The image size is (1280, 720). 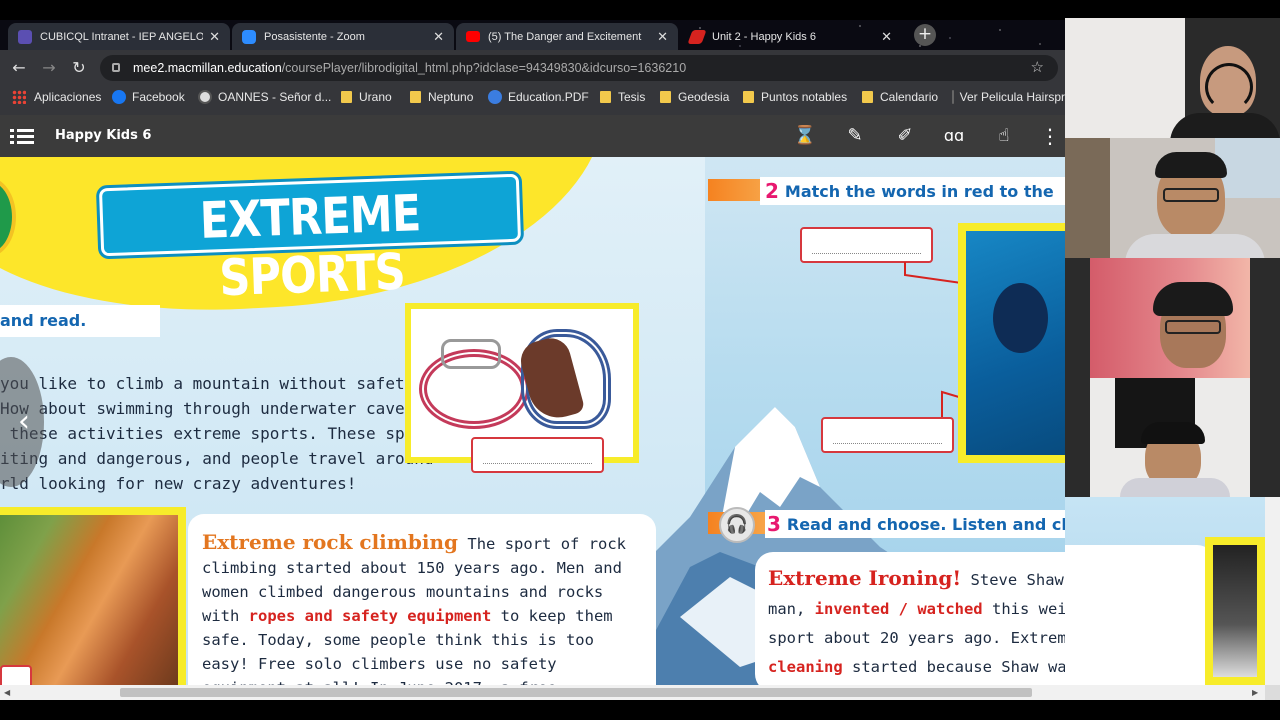 What do you see at coordinates (919, 191) in the screenshot?
I see `exercise-instruction: Match the words in red to the` at bounding box center [919, 191].